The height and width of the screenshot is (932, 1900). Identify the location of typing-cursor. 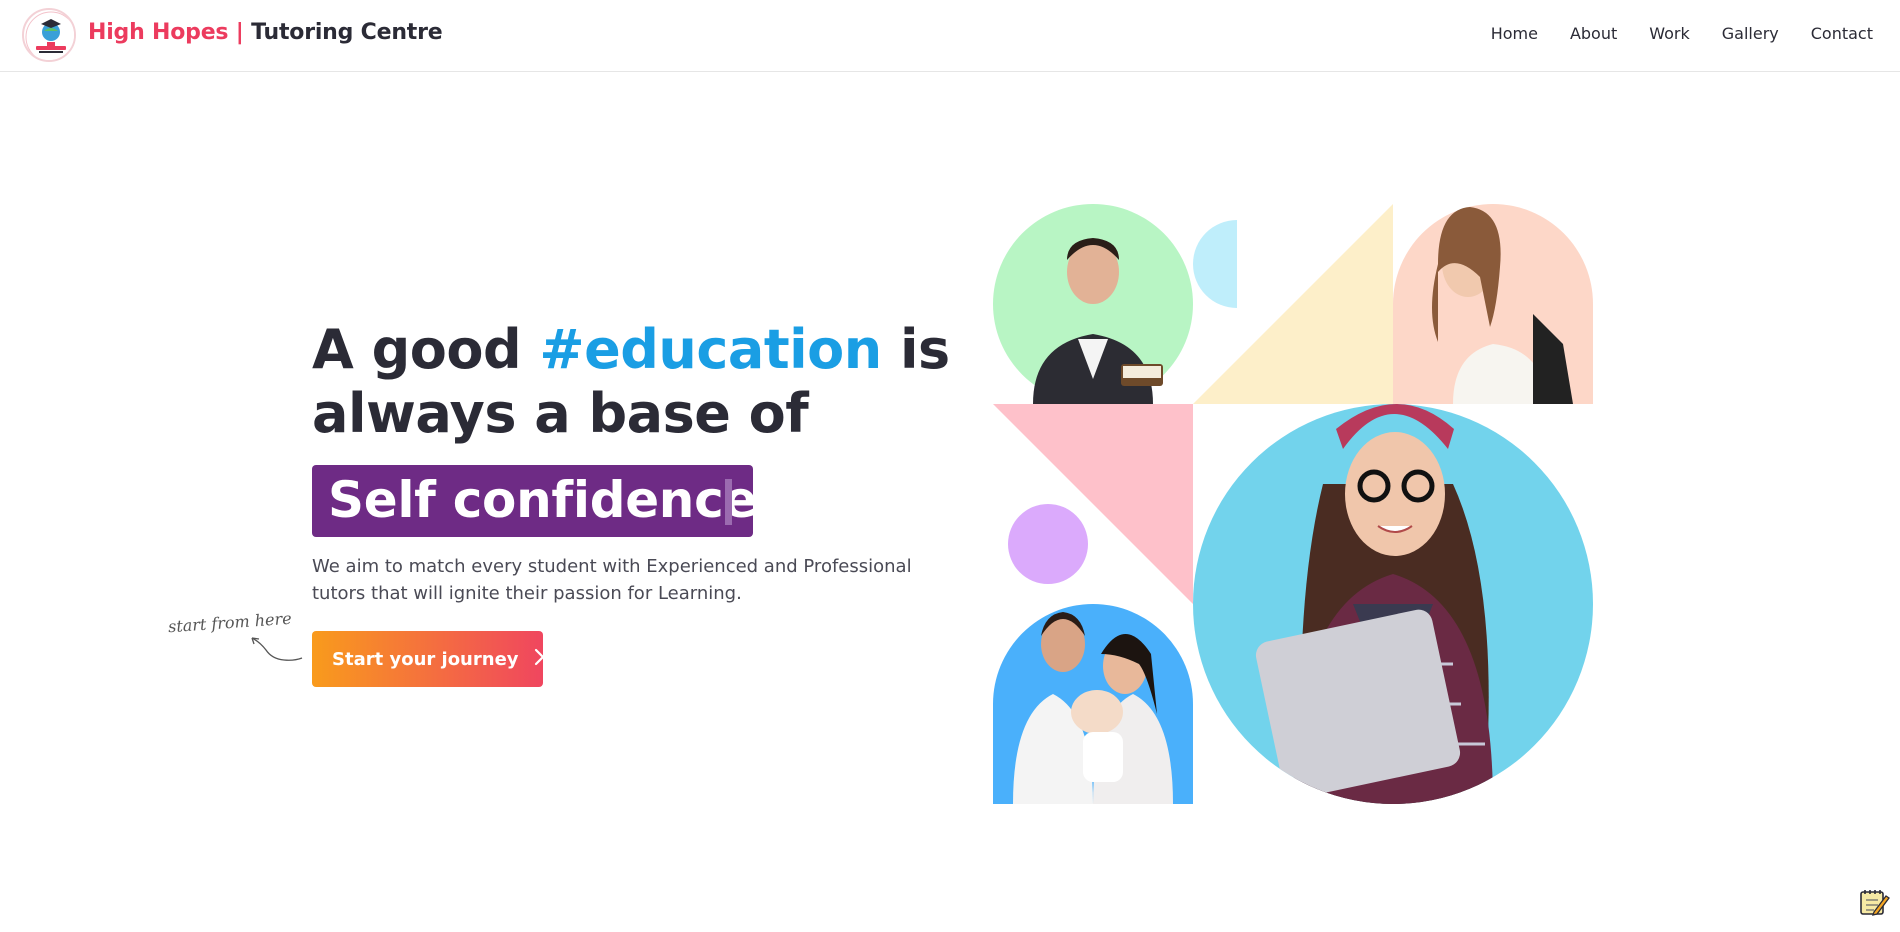
(728, 502).